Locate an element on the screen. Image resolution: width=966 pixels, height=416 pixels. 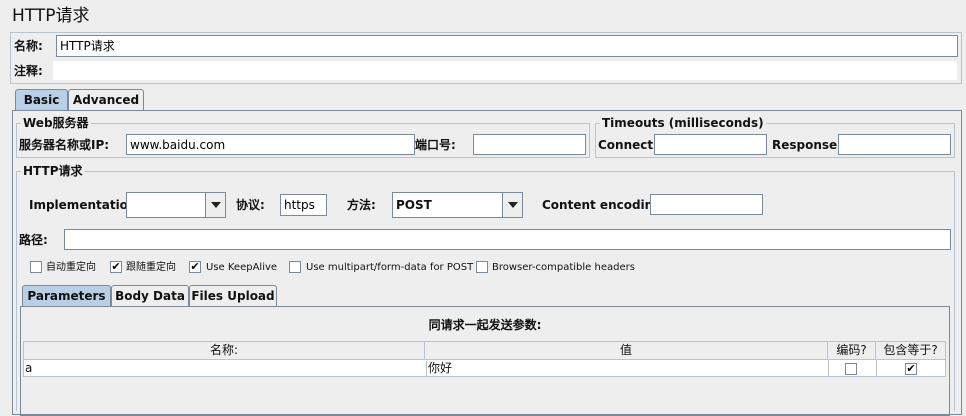
param-include-equals-checkbox: ✔ is located at coordinates (911, 369).